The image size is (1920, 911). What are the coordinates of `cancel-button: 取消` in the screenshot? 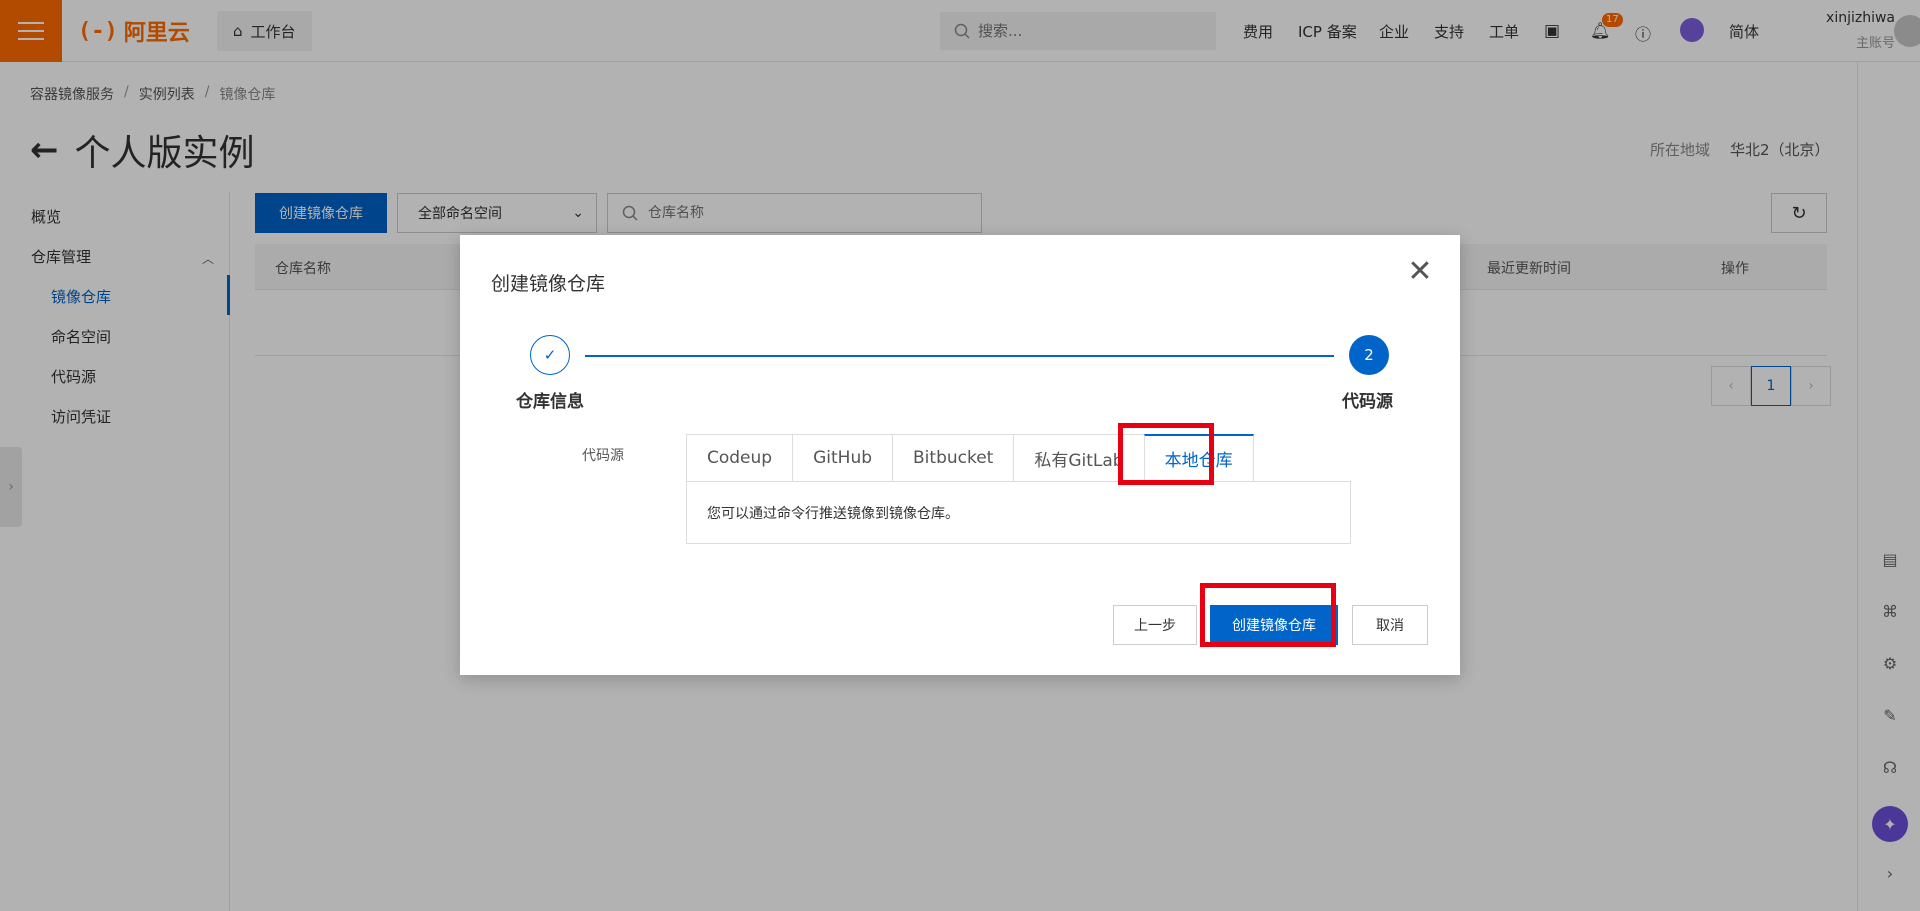 It's located at (1390, 625).